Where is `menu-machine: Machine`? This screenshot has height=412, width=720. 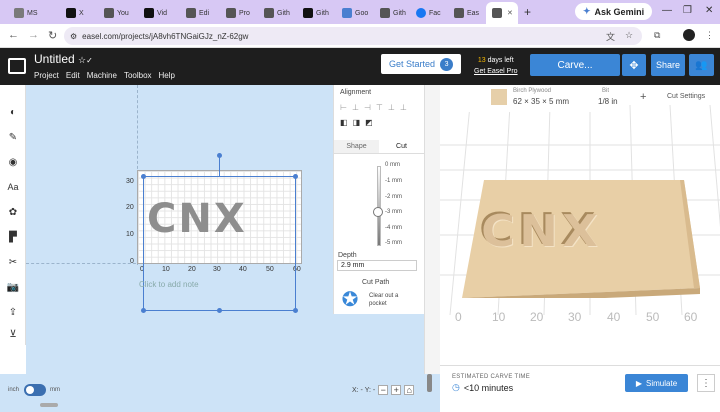 menu-machine: Machine is located at coordinates (102, 75).